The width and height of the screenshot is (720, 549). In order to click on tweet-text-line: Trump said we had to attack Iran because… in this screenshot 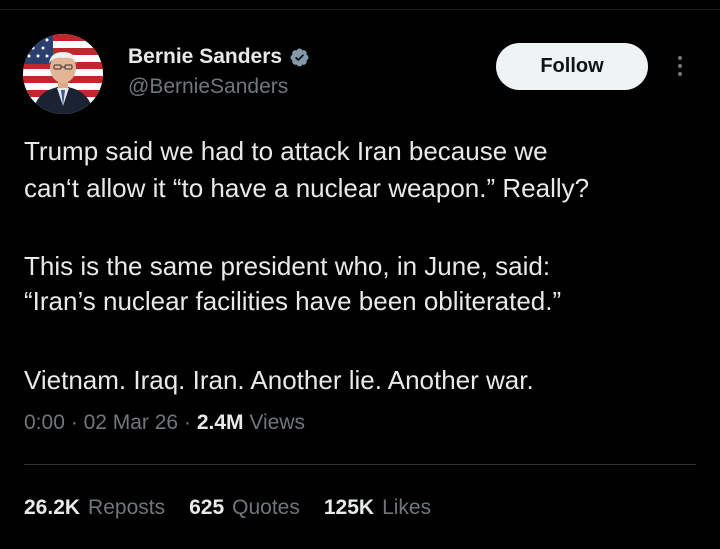, I will do `click(286, 151)`.